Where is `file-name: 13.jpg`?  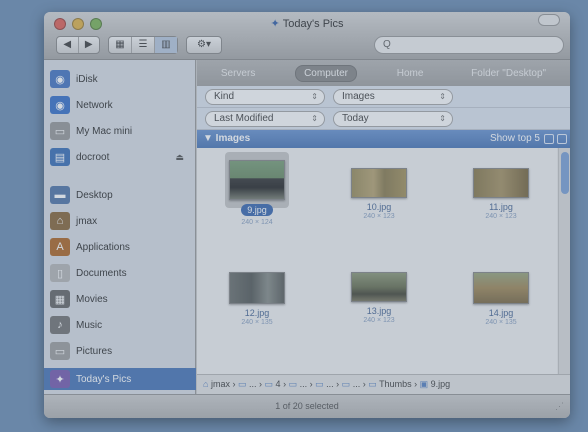
file-name: 13.jpg is located at coordinates (379, 311).